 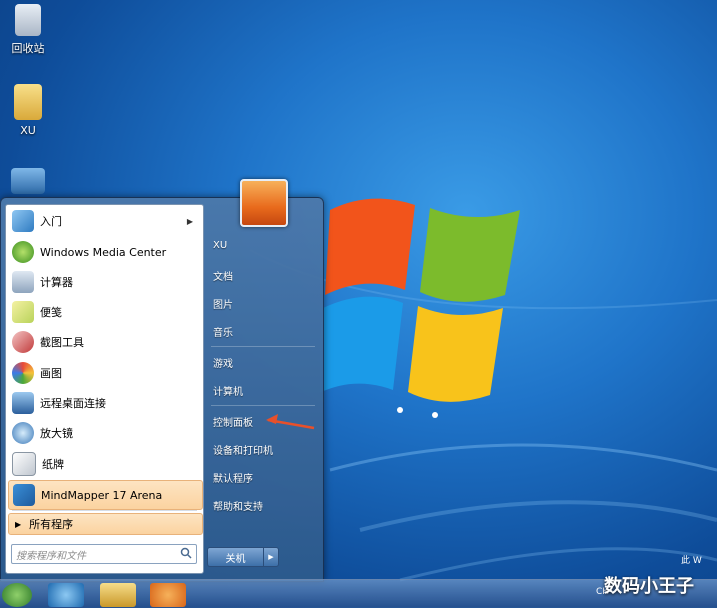 What do you see at coordinates (104, 464) in the screenshot?
I see `program-solitaire: 纸牌` at bounding box center [104, 464].